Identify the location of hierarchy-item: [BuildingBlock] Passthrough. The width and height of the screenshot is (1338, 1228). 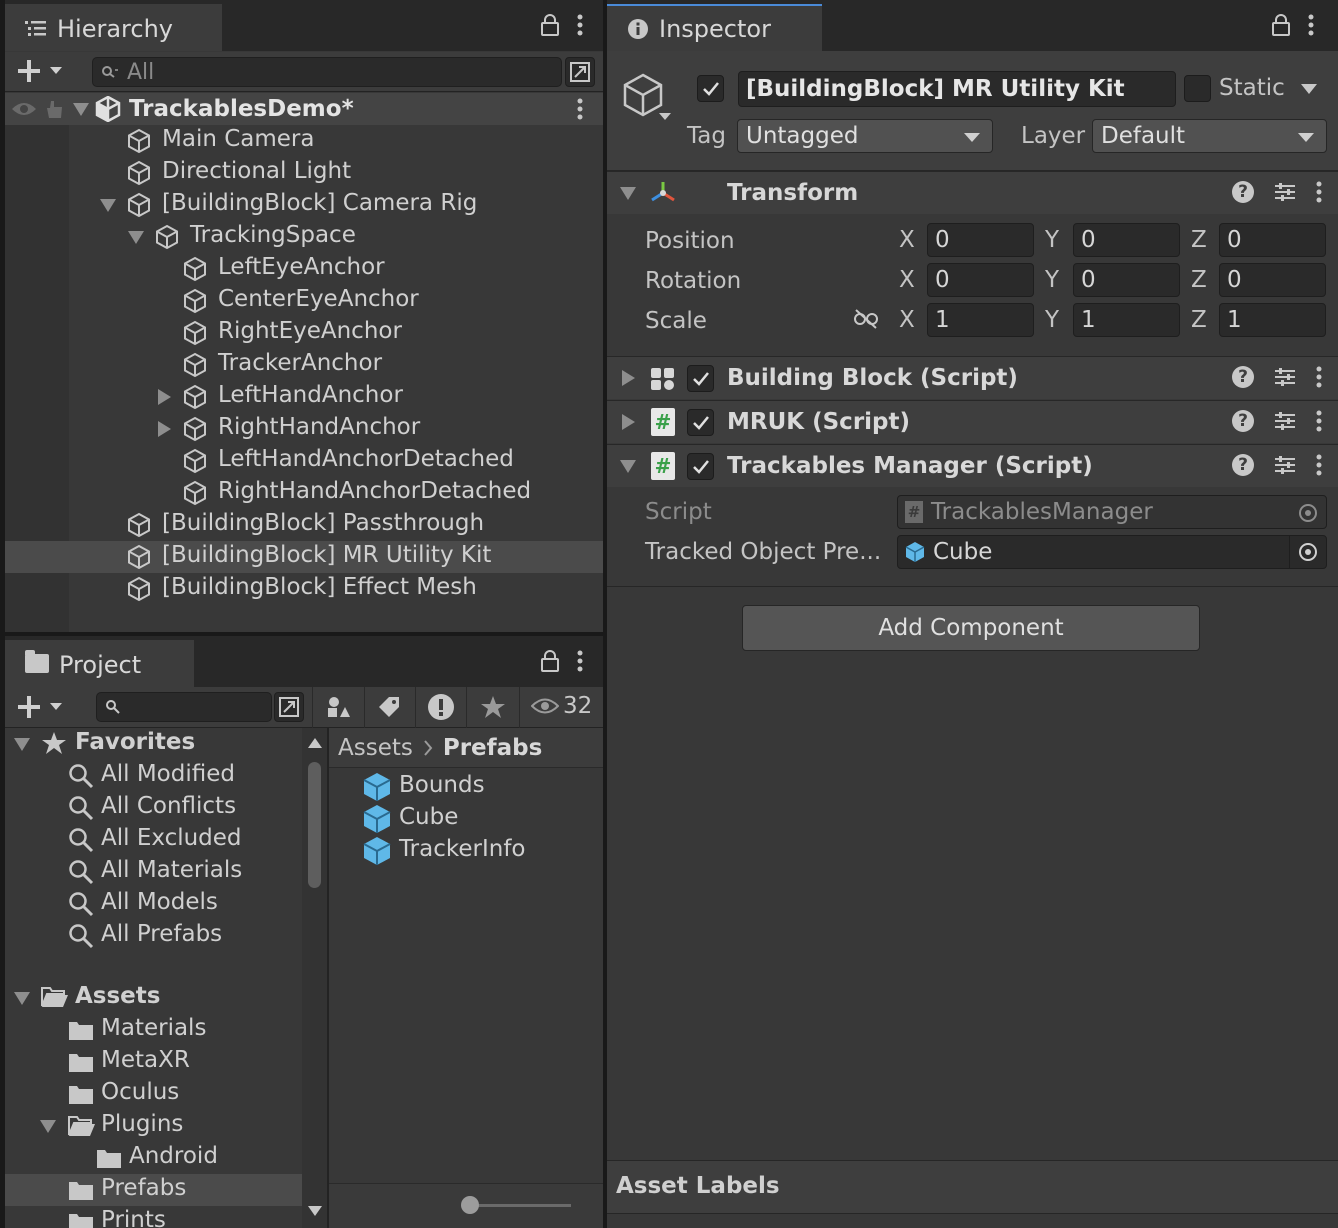
(304, 525).